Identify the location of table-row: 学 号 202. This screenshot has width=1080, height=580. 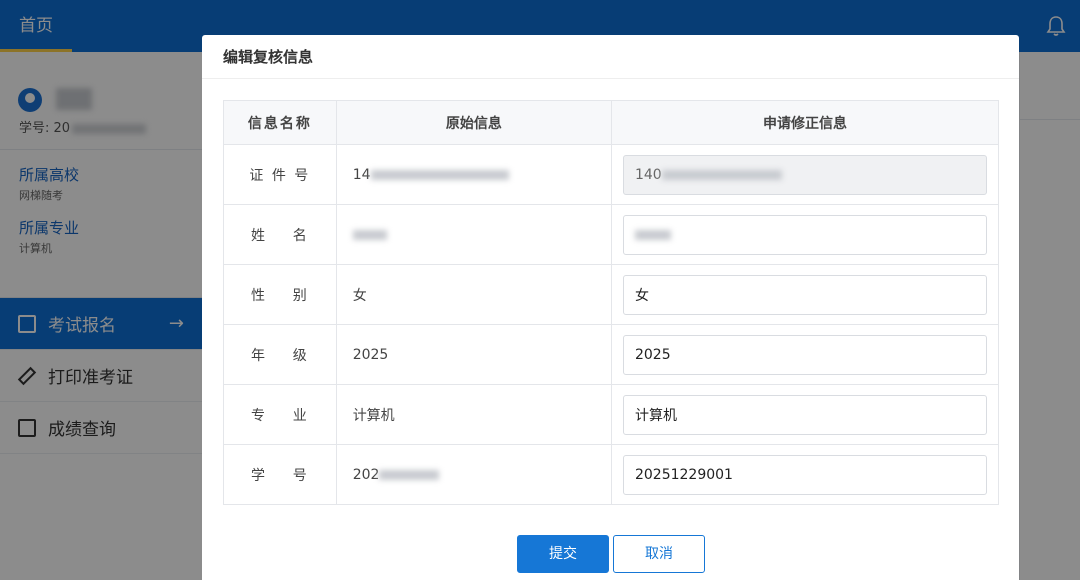
(611, 474).